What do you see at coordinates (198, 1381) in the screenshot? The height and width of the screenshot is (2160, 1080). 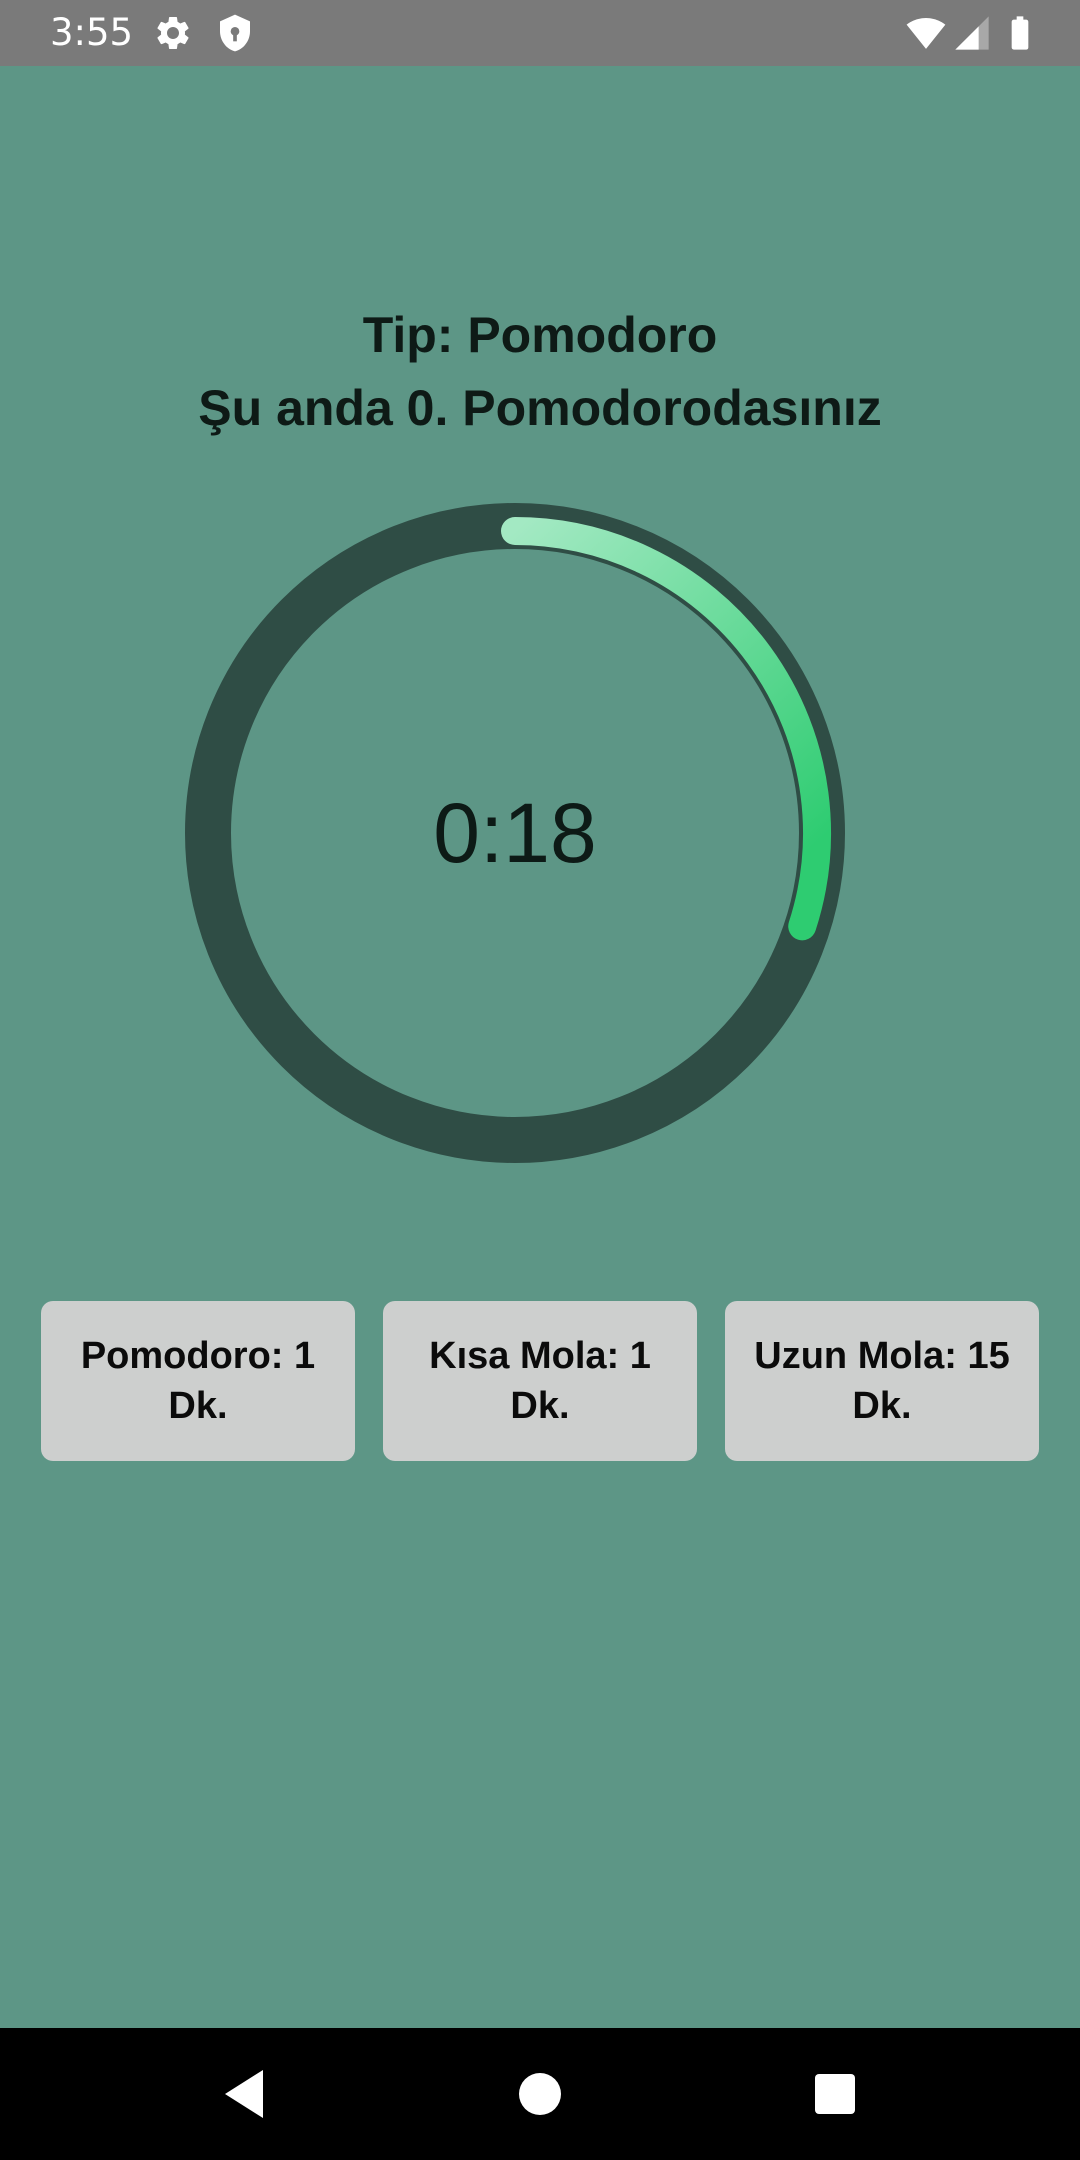 I see `pomodoro-mode-button: Pomodoro: 1 Dk.` at bounding box center [198, 1381].